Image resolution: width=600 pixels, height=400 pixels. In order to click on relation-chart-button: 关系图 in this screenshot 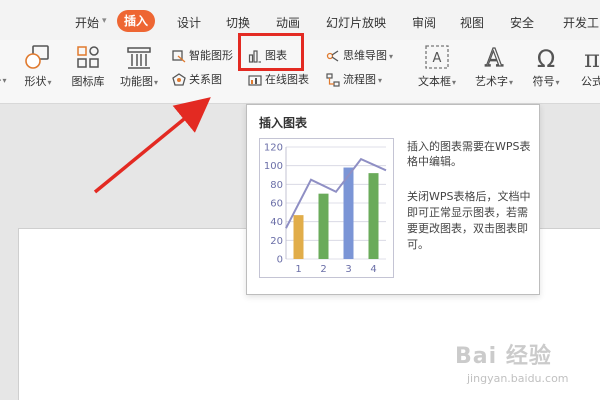, I will do `click(197, 80)`.